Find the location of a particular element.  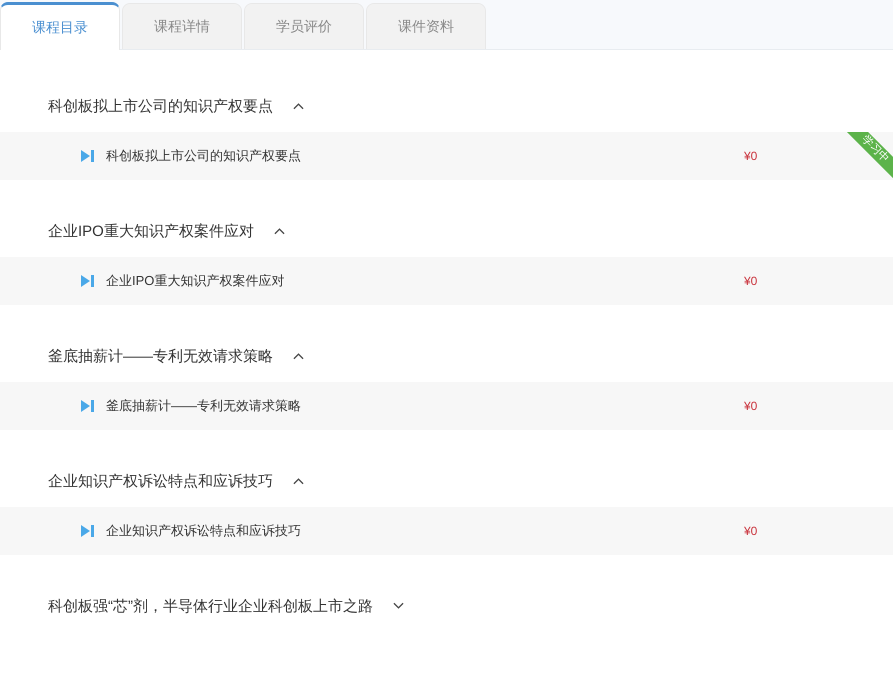

lesson-row: 企业知识产权诉讼特点和应诉技巧 ¥0 is located at coordinates (446, 531).